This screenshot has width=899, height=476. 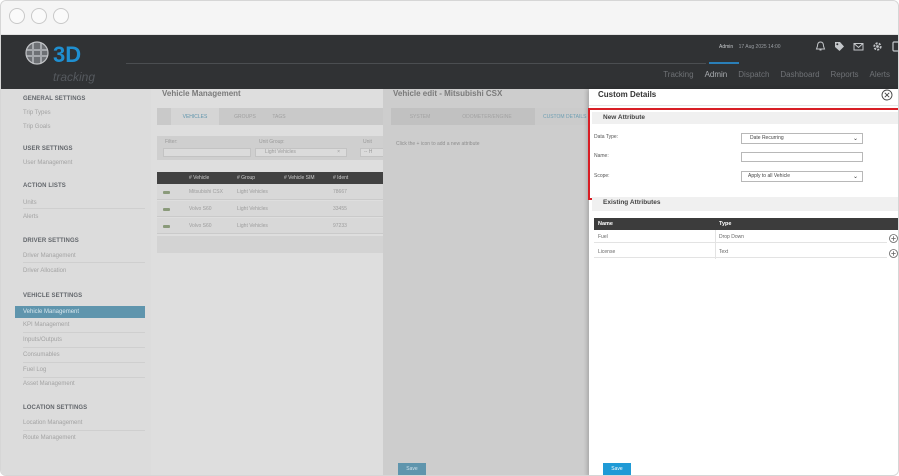 What do you see at coordinates (30, 203) in the screenshot?
I see `sidebar-item-units: Units` at bounding box center [30, 203].